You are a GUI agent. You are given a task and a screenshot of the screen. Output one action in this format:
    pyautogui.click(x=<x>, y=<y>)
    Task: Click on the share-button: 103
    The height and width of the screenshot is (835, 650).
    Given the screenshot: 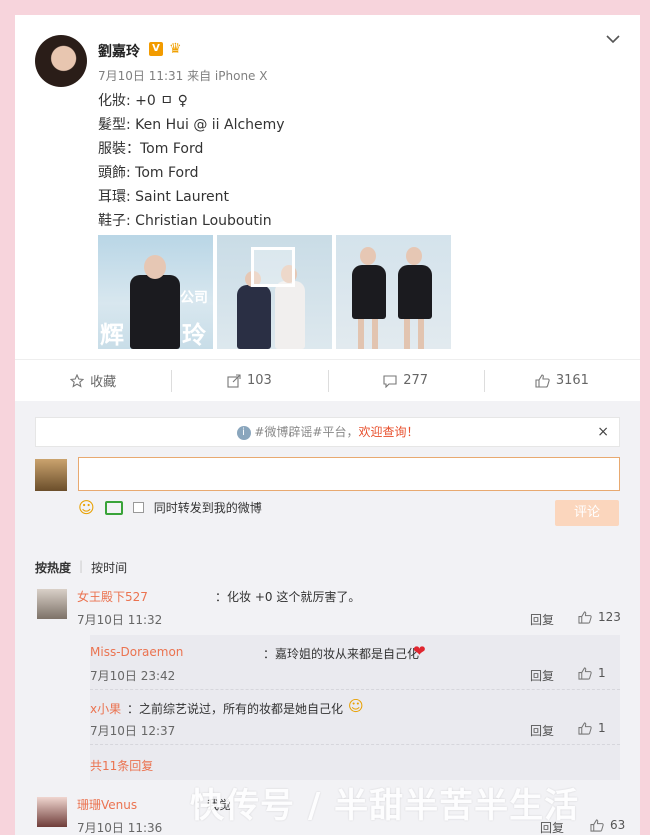 What is the action you would take?
    pyautogui.click(x=249, y=380)
    